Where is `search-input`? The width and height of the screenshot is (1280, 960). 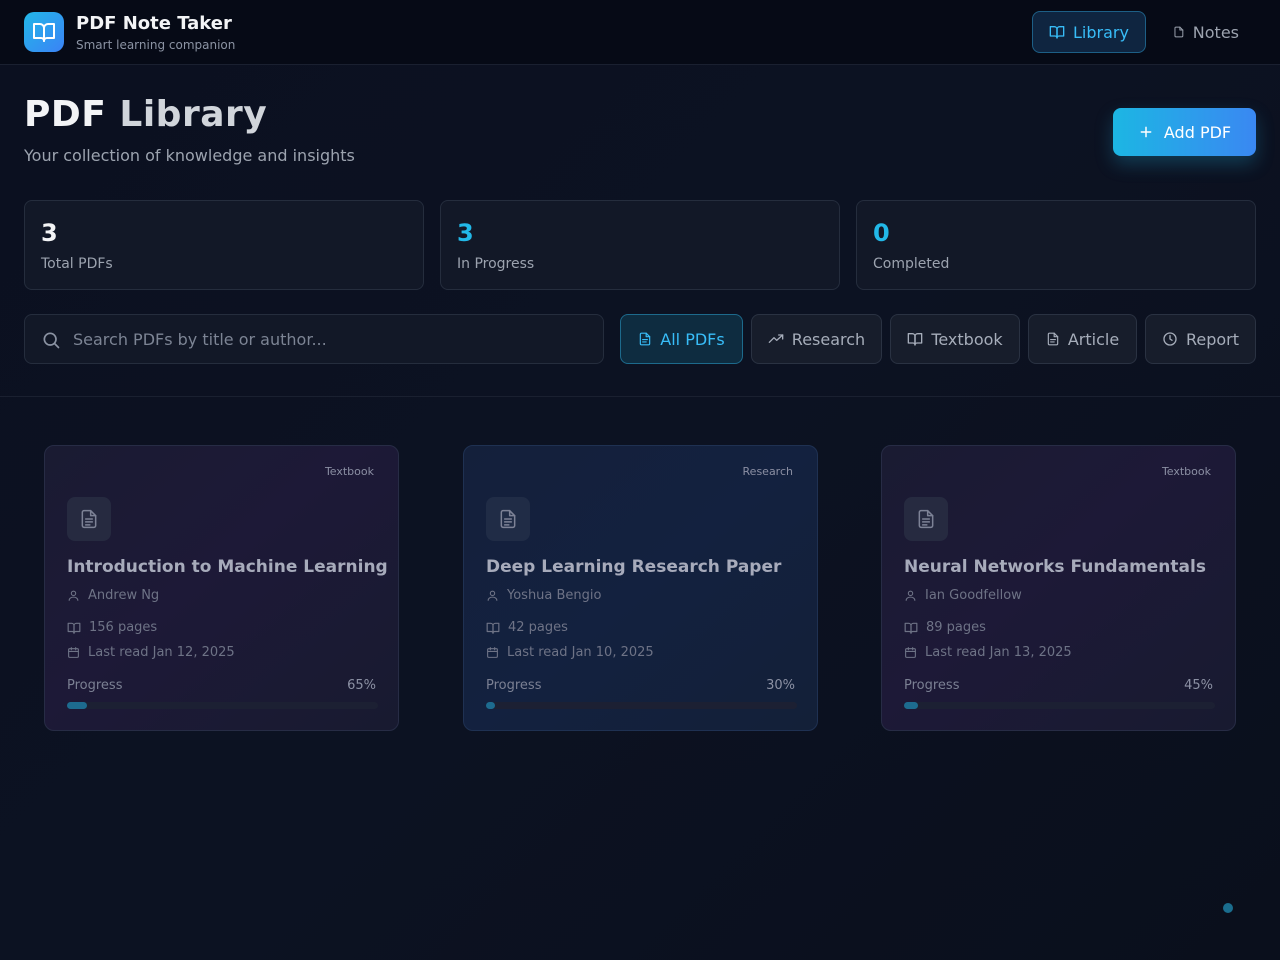 search-input is located at coordinates (333, 339).